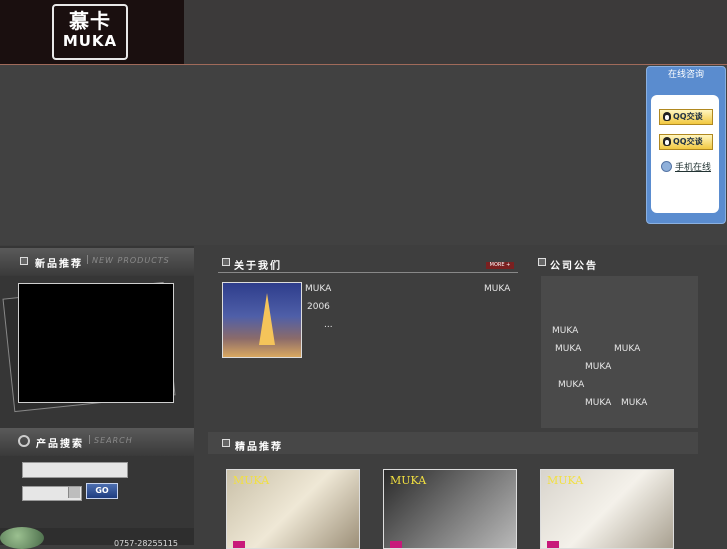 The width and height of the screenshot is (727, 549). I want to click on more-button: MORE +, so click(500, 265).